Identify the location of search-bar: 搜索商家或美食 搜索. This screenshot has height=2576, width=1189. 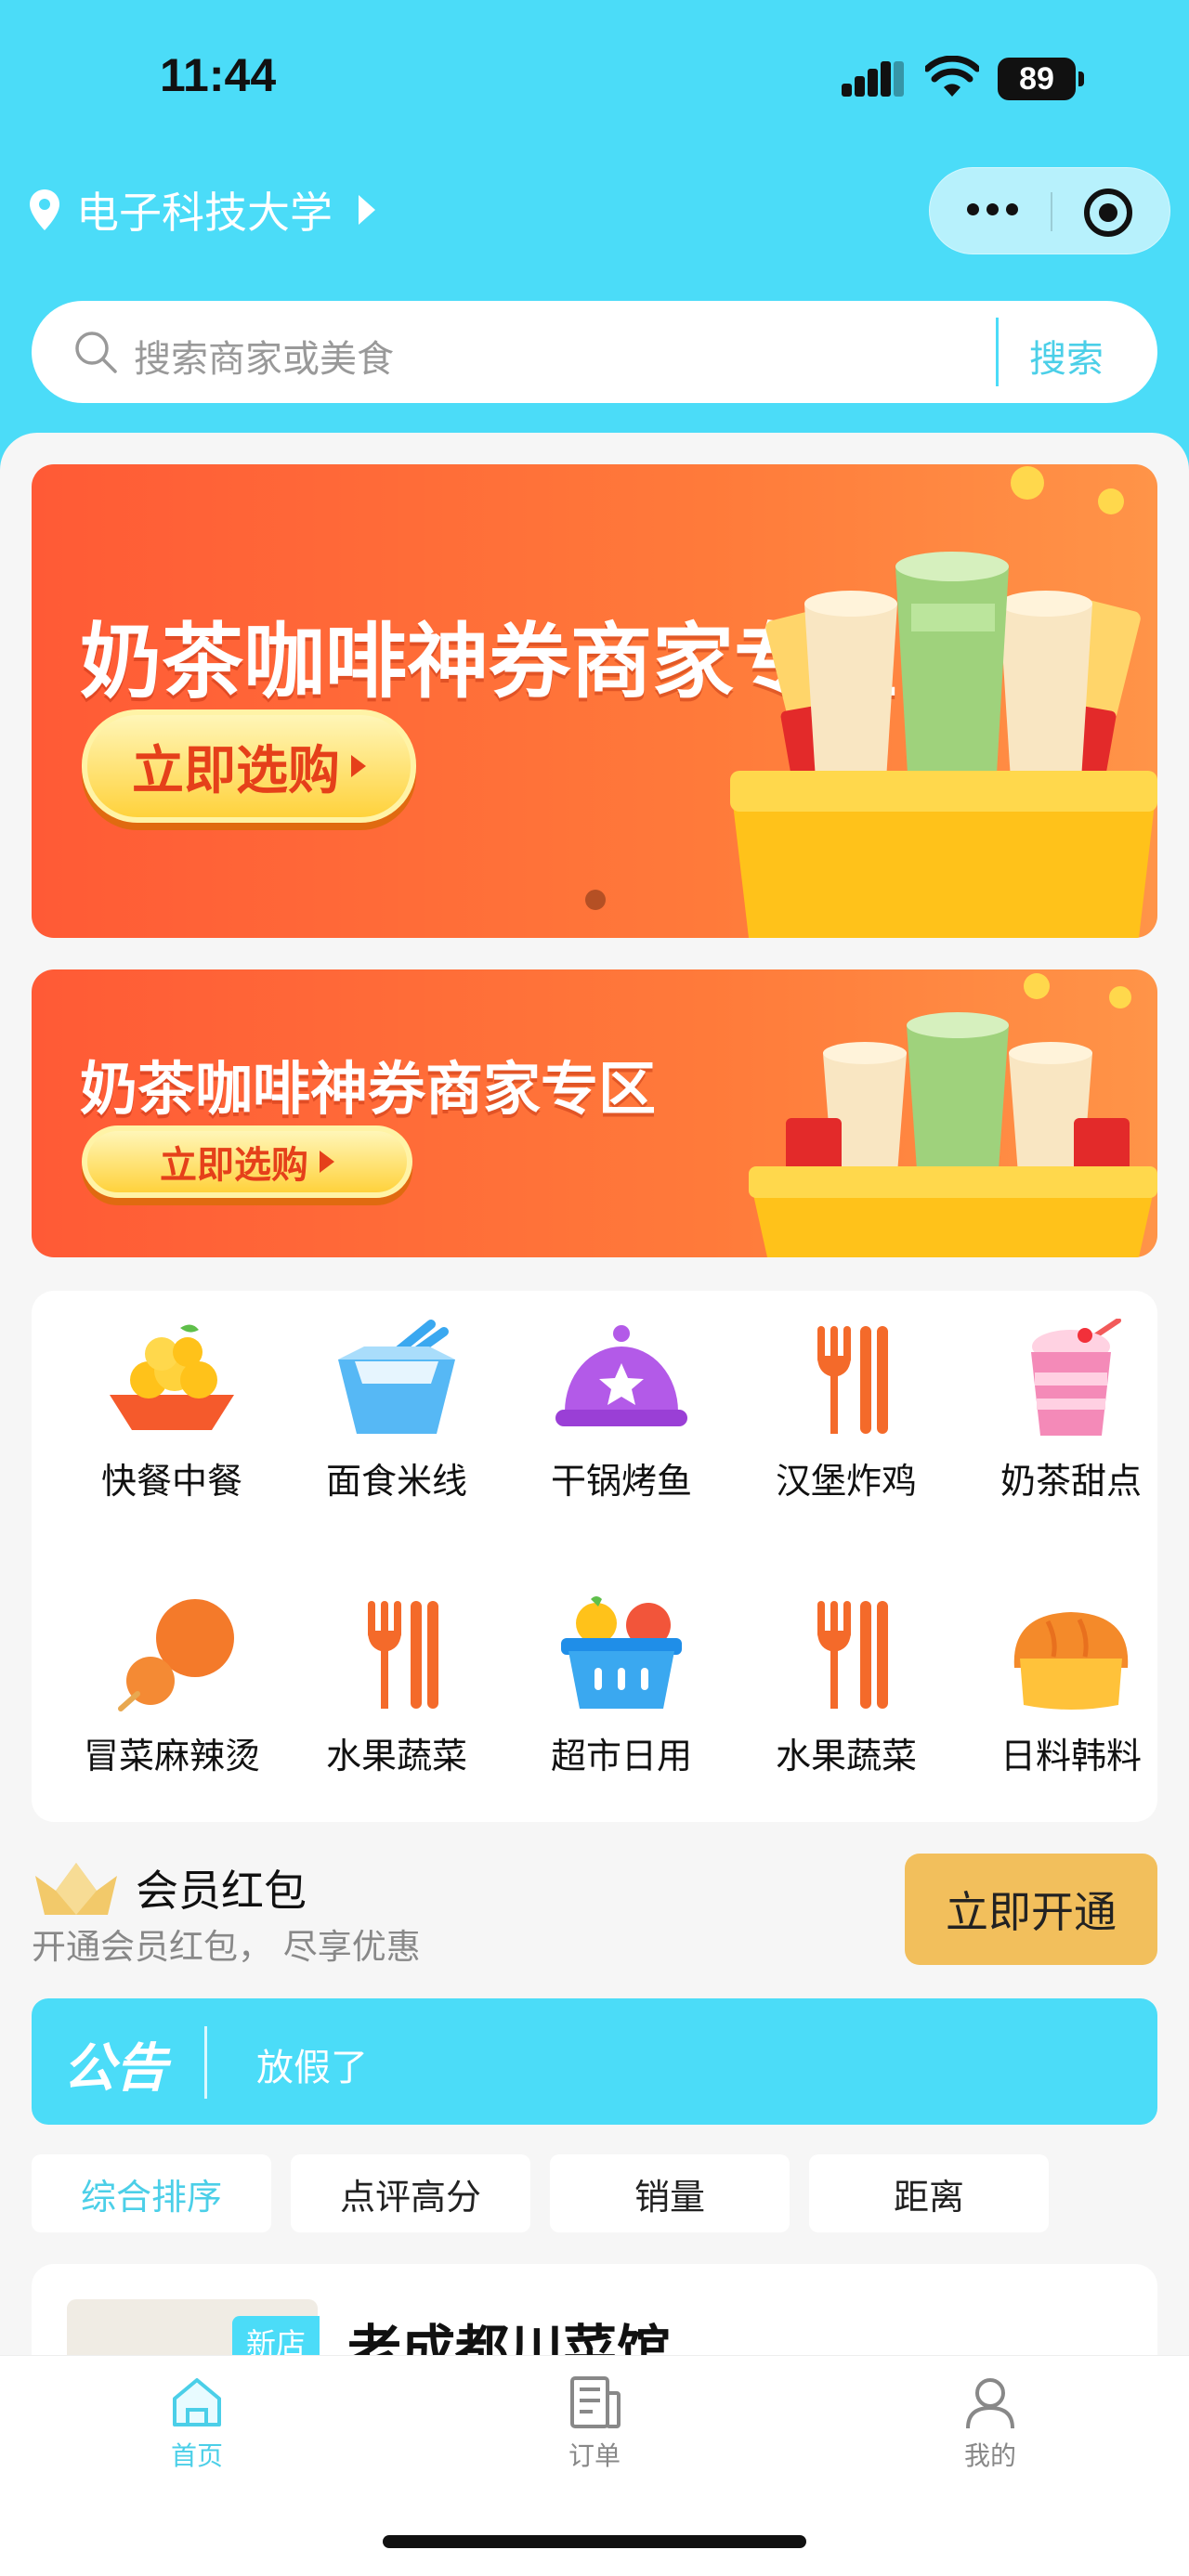
(594, 352).